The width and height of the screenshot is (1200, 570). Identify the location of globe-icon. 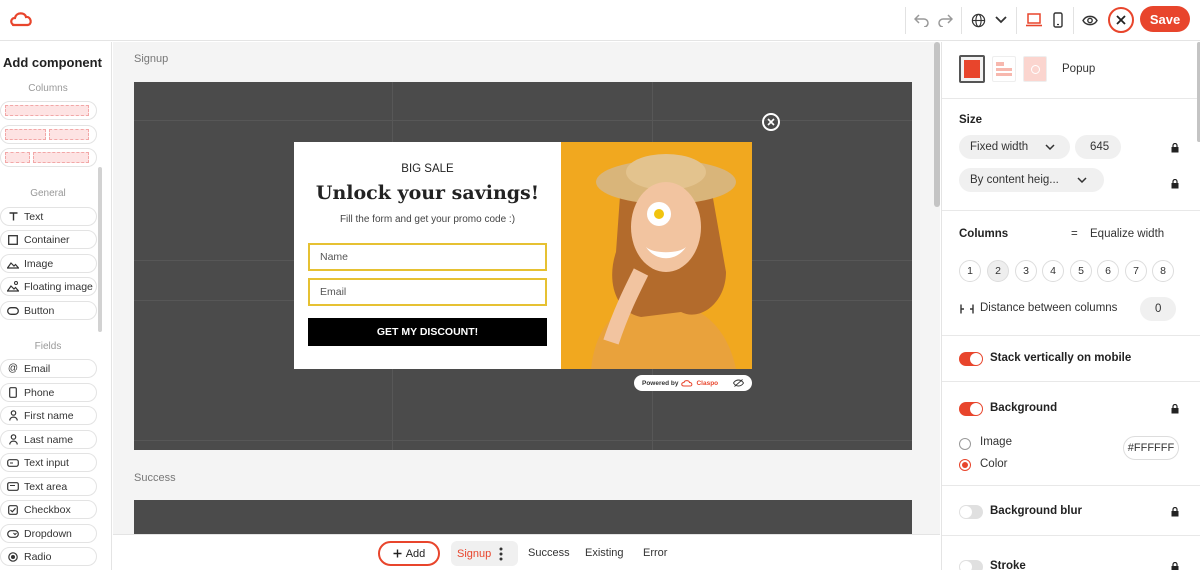
(978, 20).